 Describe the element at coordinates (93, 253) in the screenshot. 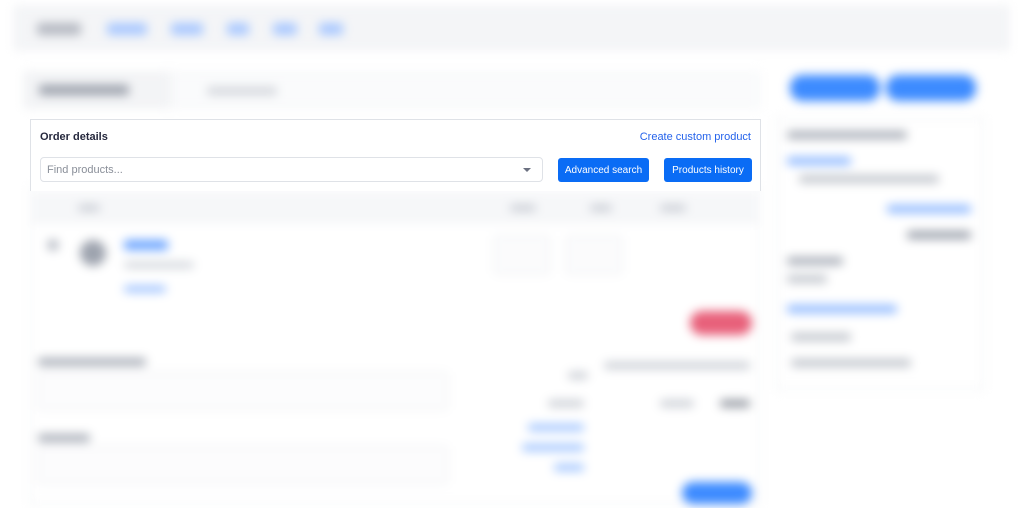

I see `product-thumbnail` at that location.